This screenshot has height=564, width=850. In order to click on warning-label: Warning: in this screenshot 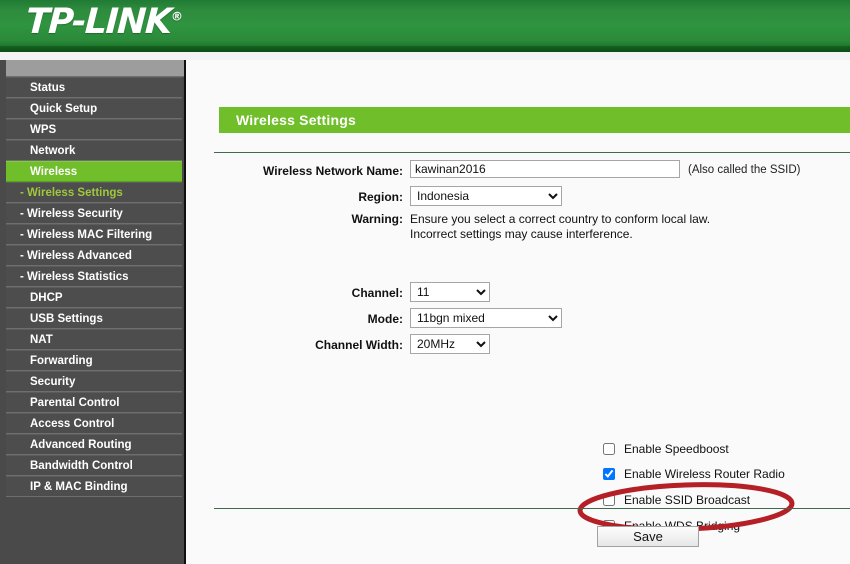, I will do `click(377, 219)`.